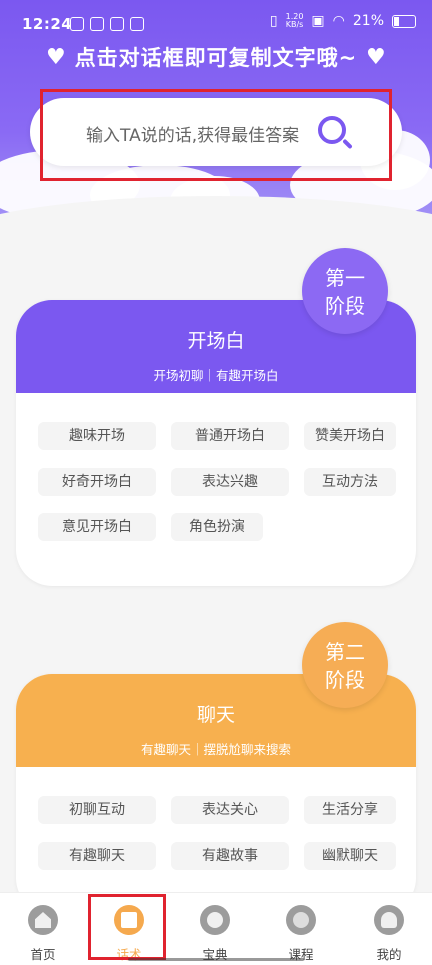 This screenshot has height=965, width=432. Describe the element at coordinates (350, 810) in the screenshot. I see `tag-button: 生活分享` at that location.